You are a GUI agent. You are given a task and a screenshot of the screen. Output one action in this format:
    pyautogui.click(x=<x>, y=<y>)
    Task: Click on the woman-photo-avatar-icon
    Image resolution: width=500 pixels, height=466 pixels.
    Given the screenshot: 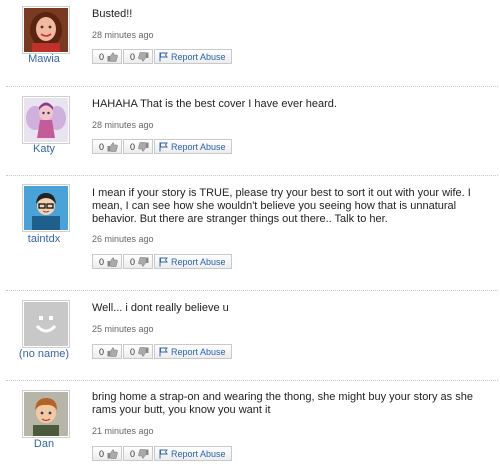 What is the action you would take?
    pyautogui.click(x=46, y=30)
    